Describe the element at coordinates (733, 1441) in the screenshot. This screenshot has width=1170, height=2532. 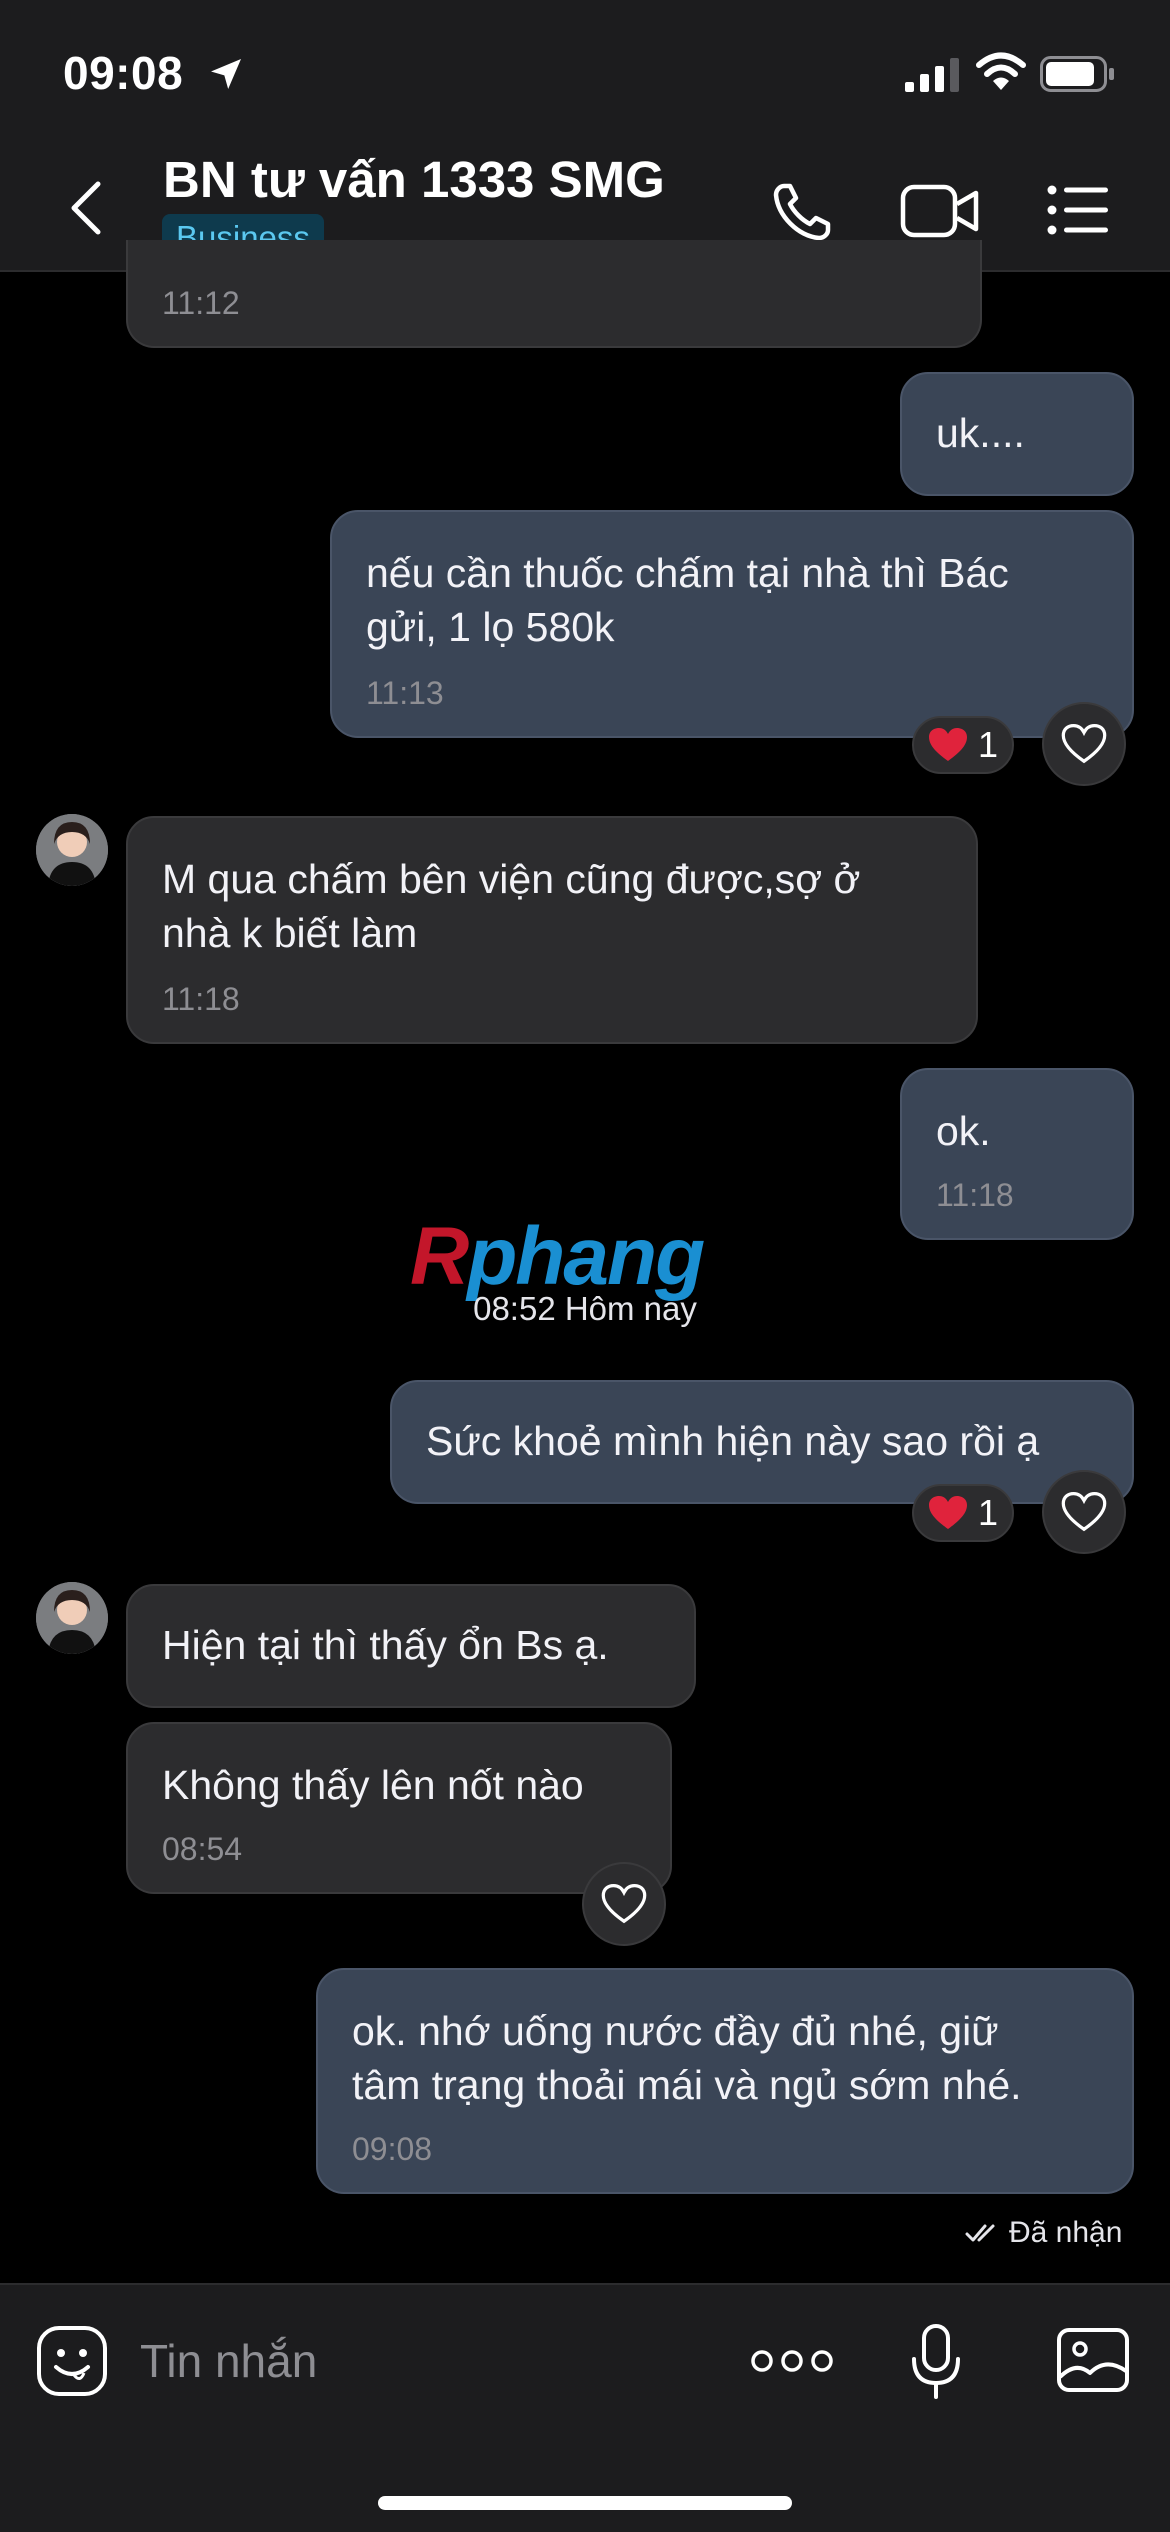
I see `message-text: Sức khoẻ mình hiện này sao rồi ạ` at that location.